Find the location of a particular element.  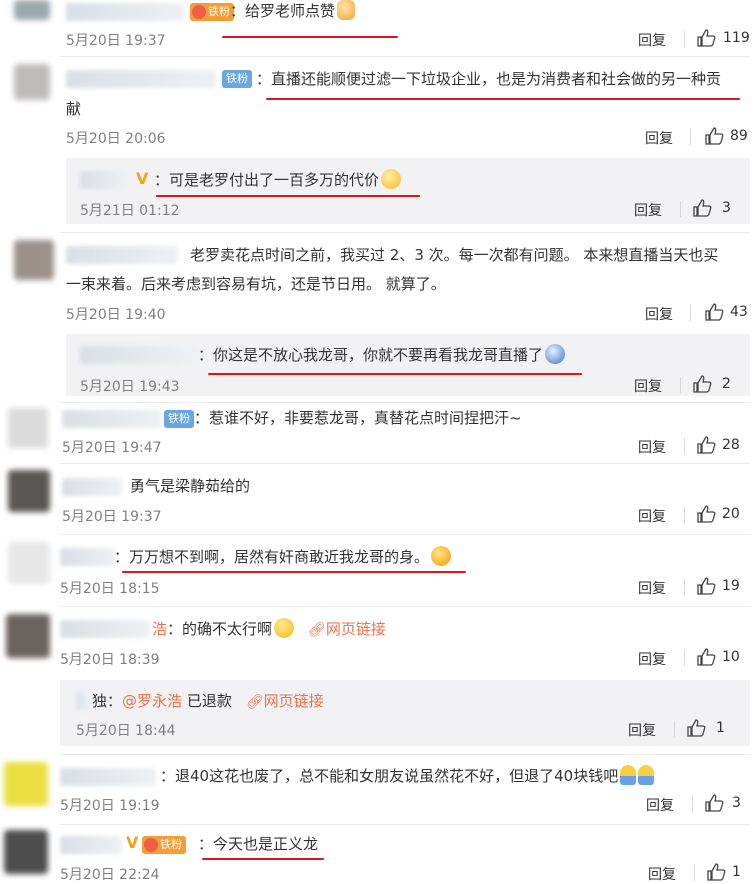

comment-text-continued: 献 is located at coordinates (74, 109).